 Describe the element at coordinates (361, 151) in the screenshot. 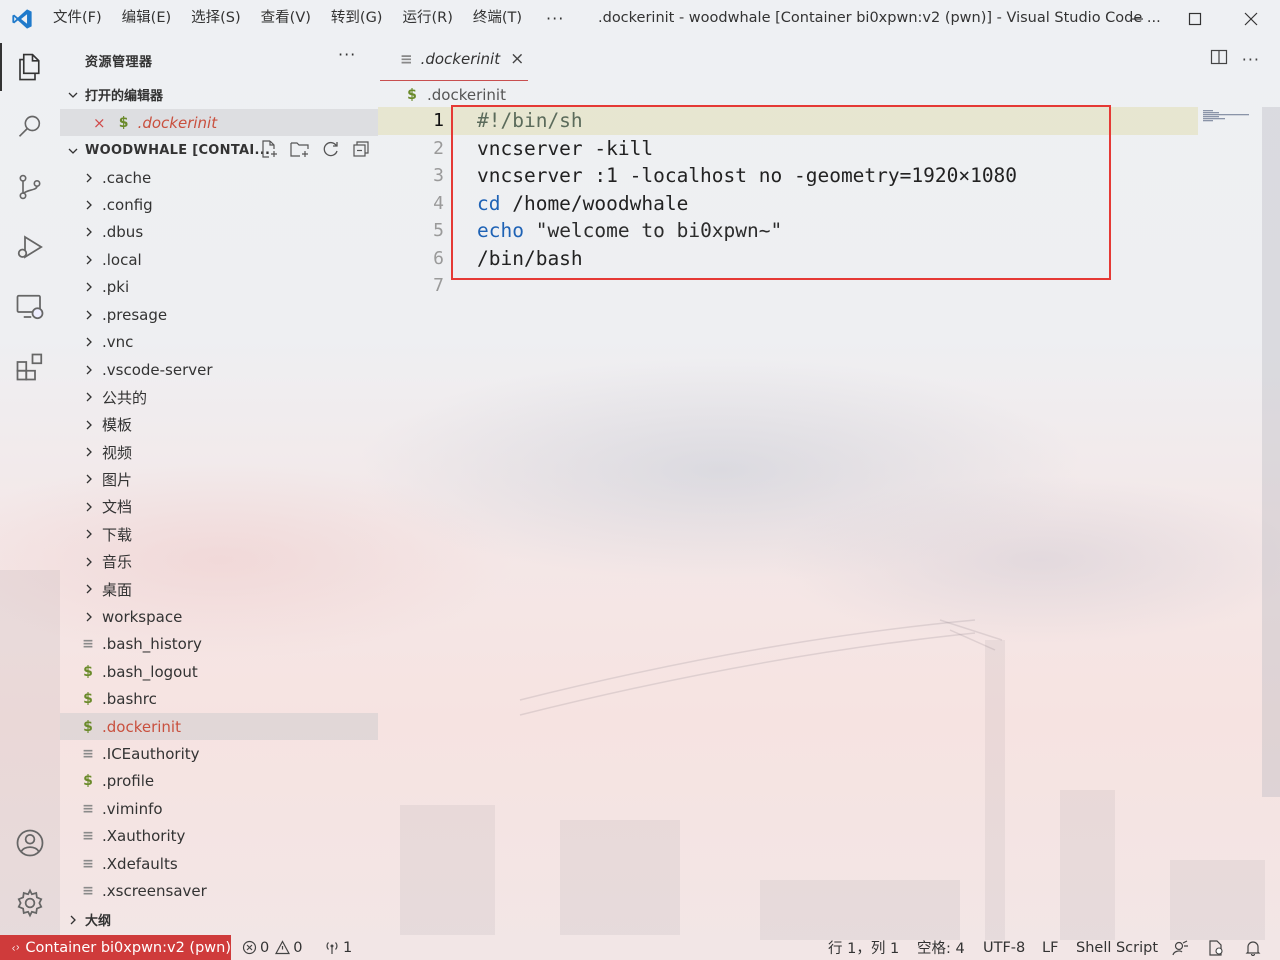

I see `collapse-all-icon` at that location.